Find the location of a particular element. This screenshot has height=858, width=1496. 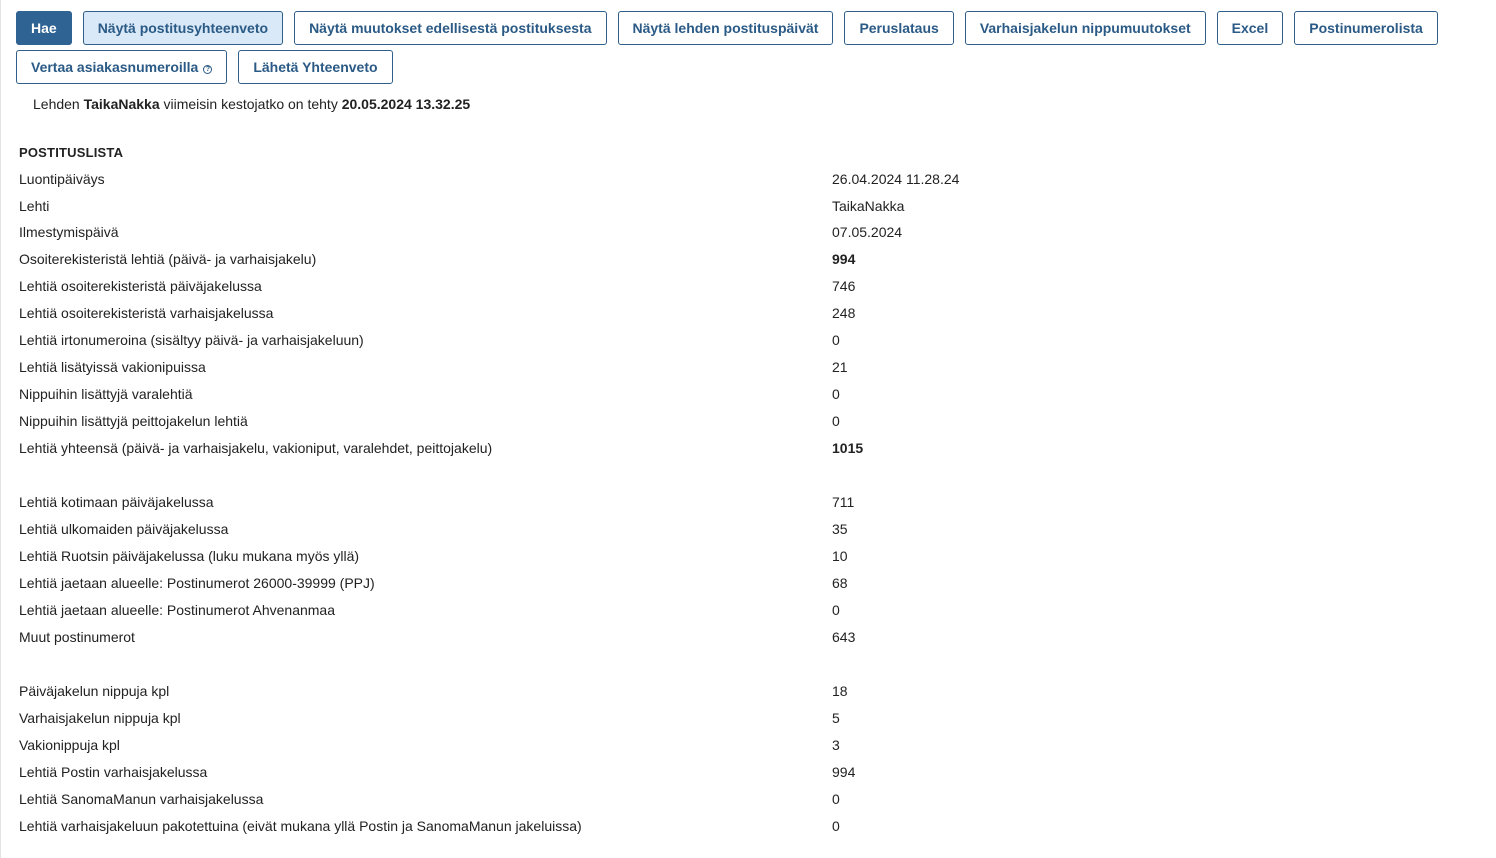

row-label: Lehtiä SanomaManun varhaisjakelussa is located at coordinates (141, 799).